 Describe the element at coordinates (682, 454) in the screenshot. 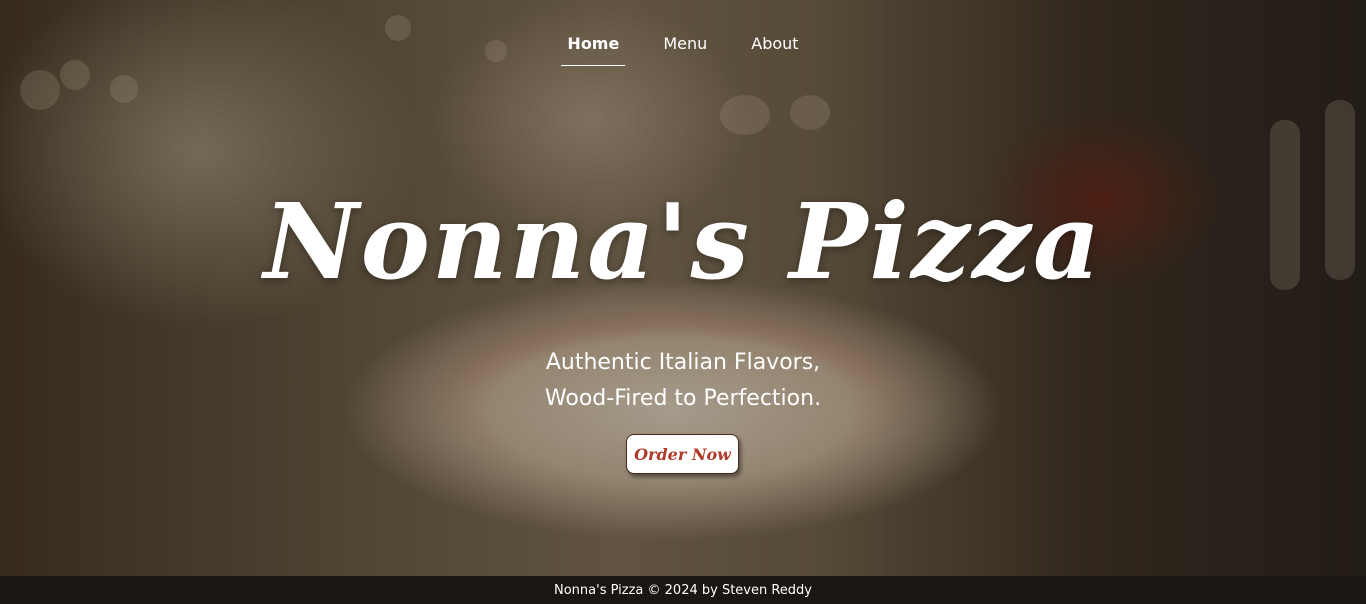

I see `order-now-button: Order Now` at that location.